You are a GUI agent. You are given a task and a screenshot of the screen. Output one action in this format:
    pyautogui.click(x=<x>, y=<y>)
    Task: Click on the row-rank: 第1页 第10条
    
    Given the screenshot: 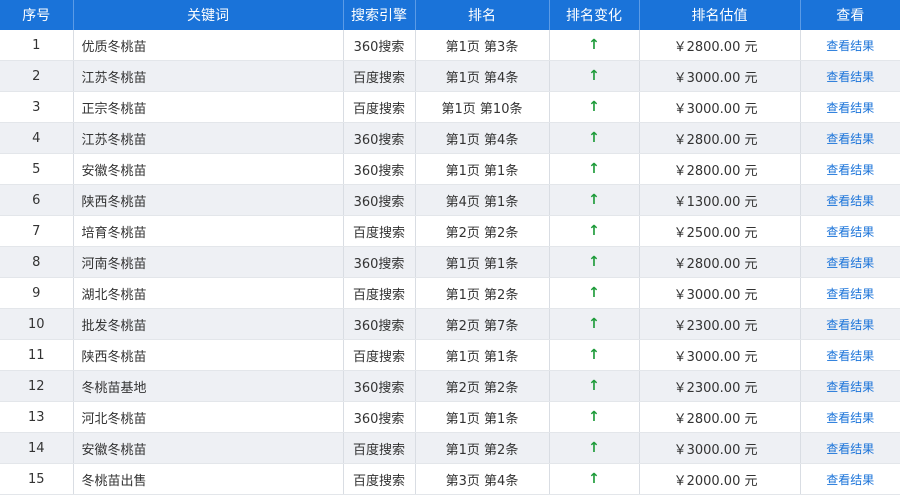 What is the action you would take?
    pyautogui.click(x=482, y=107)
    